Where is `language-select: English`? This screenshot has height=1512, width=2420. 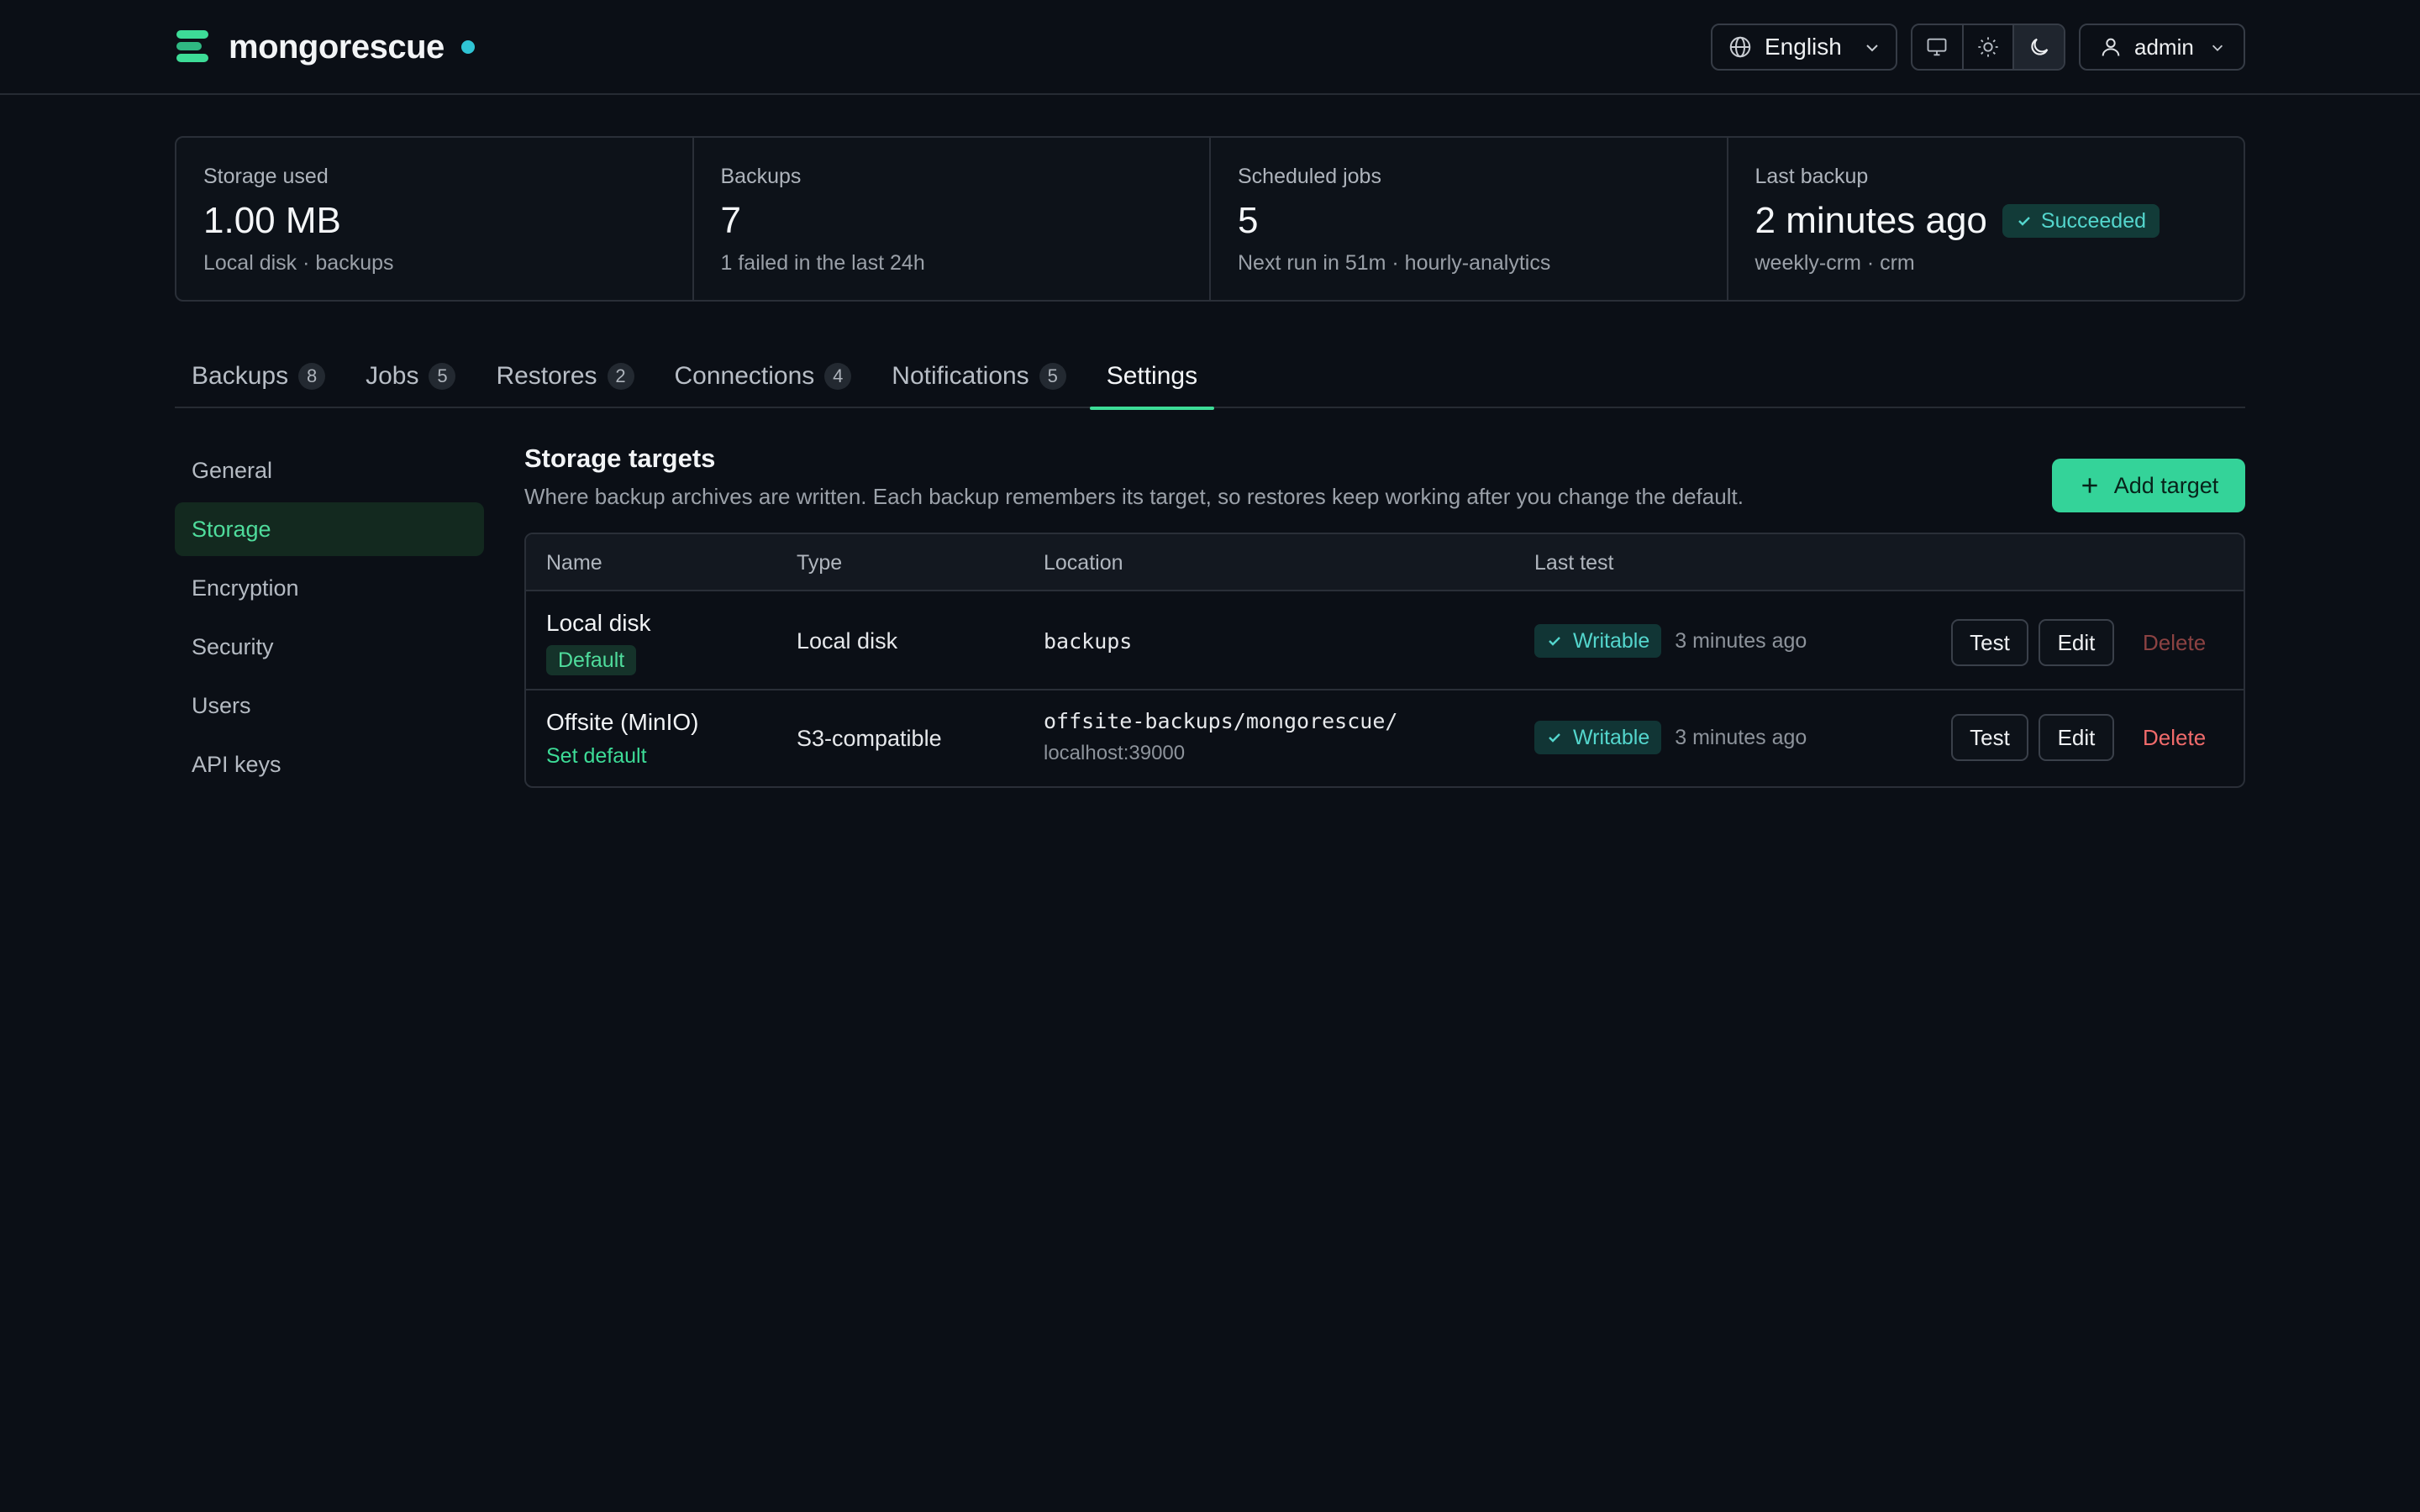 language-select: English is located at coordinates (1804, 47).